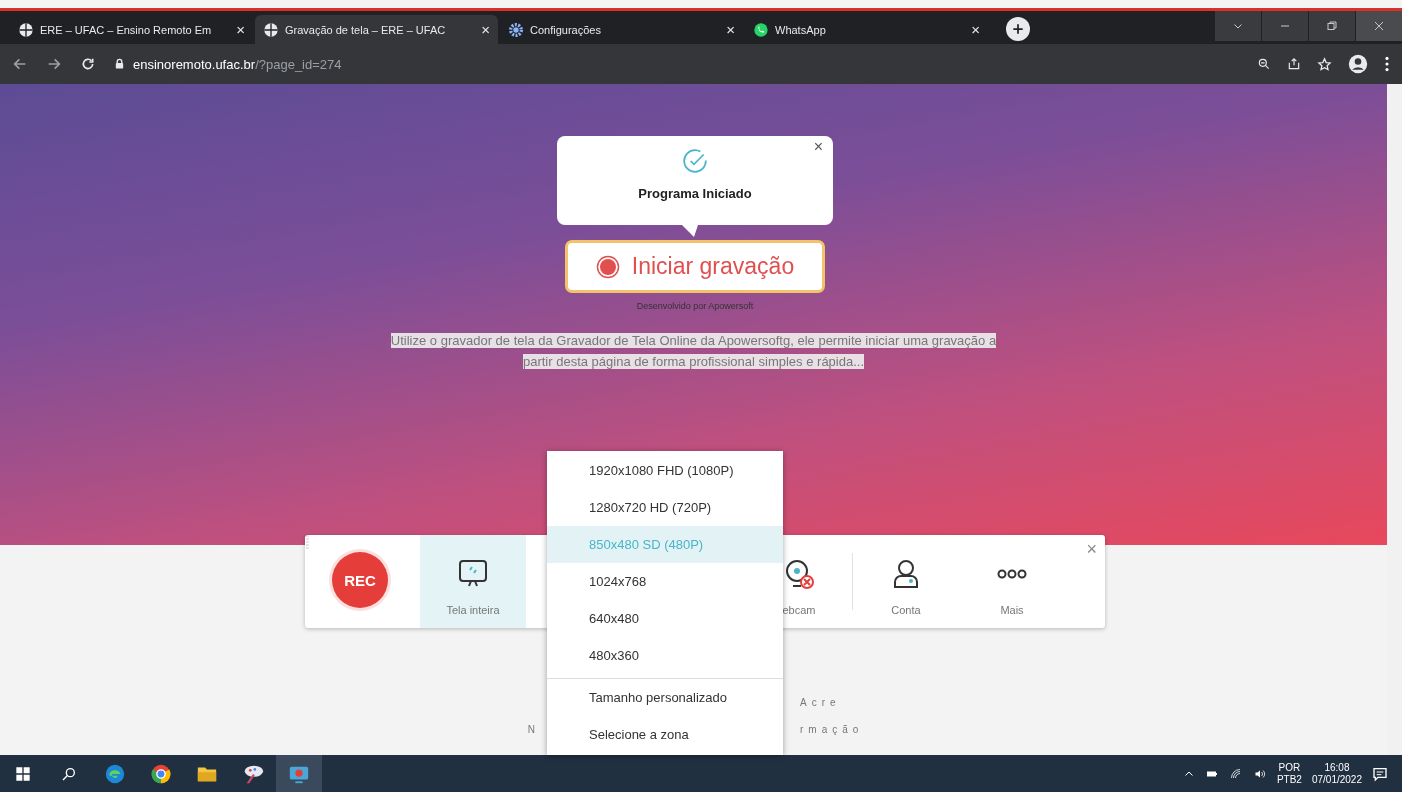  I want to click on reload-icon, so click(88, 64).